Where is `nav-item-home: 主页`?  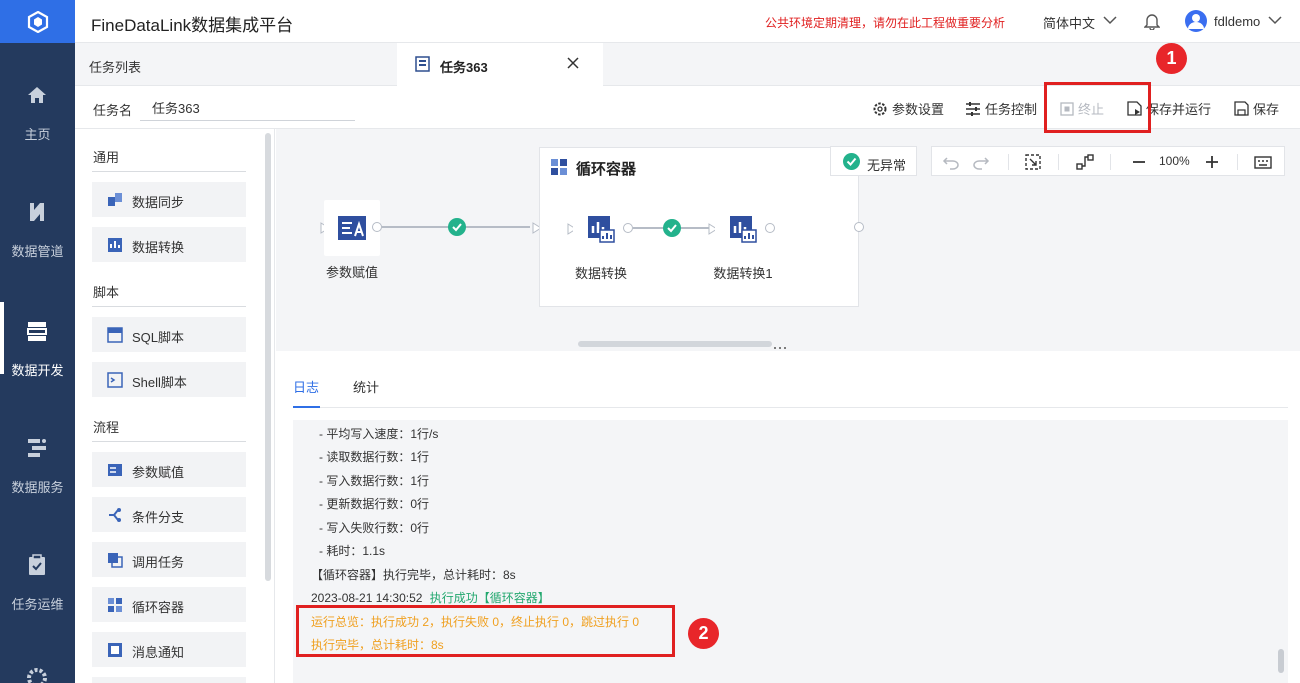
nav-item-home: 主页 is located at coordinates (37, 129).